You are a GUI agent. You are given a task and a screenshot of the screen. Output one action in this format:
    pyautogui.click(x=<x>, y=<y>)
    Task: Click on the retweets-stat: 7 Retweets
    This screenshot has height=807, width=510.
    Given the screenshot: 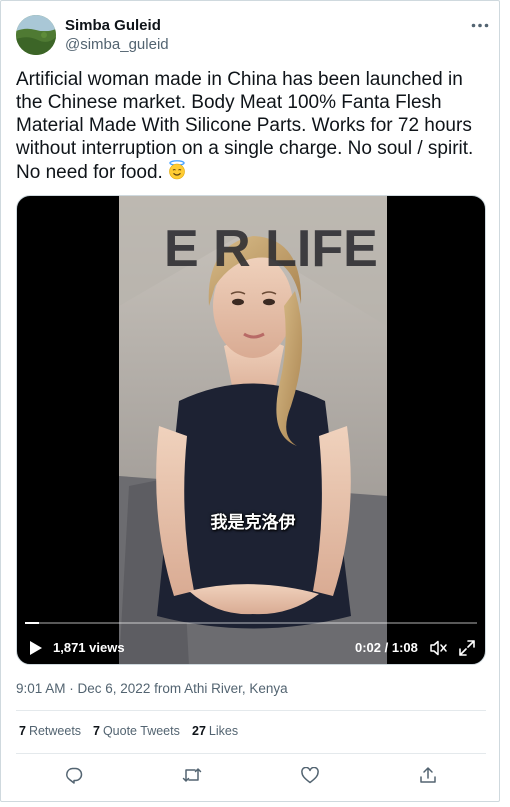 What is the action you would take?
    pyautogui.click(x=50, y=731)
    